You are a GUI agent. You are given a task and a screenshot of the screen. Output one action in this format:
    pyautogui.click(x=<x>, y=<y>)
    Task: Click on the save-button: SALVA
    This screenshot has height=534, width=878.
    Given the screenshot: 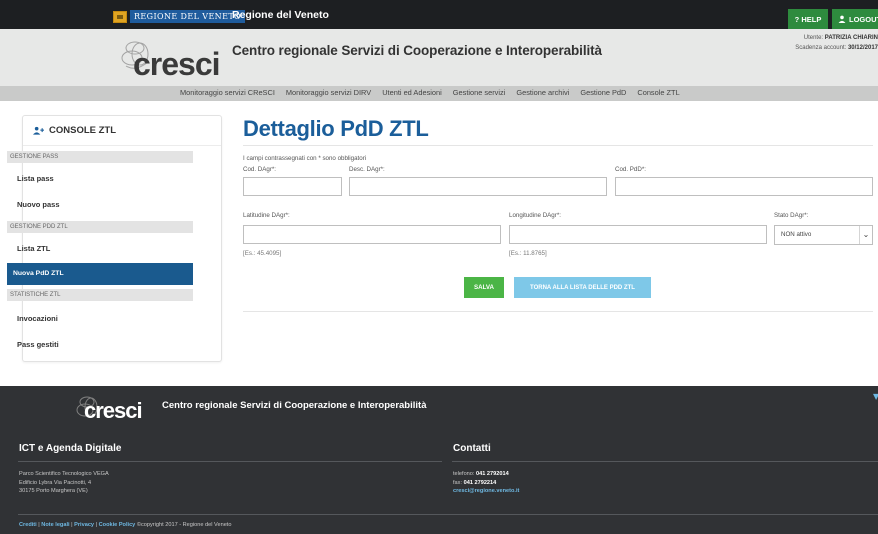 What is the action you would take?
    pyautogui.click(x=484, y=287)
    